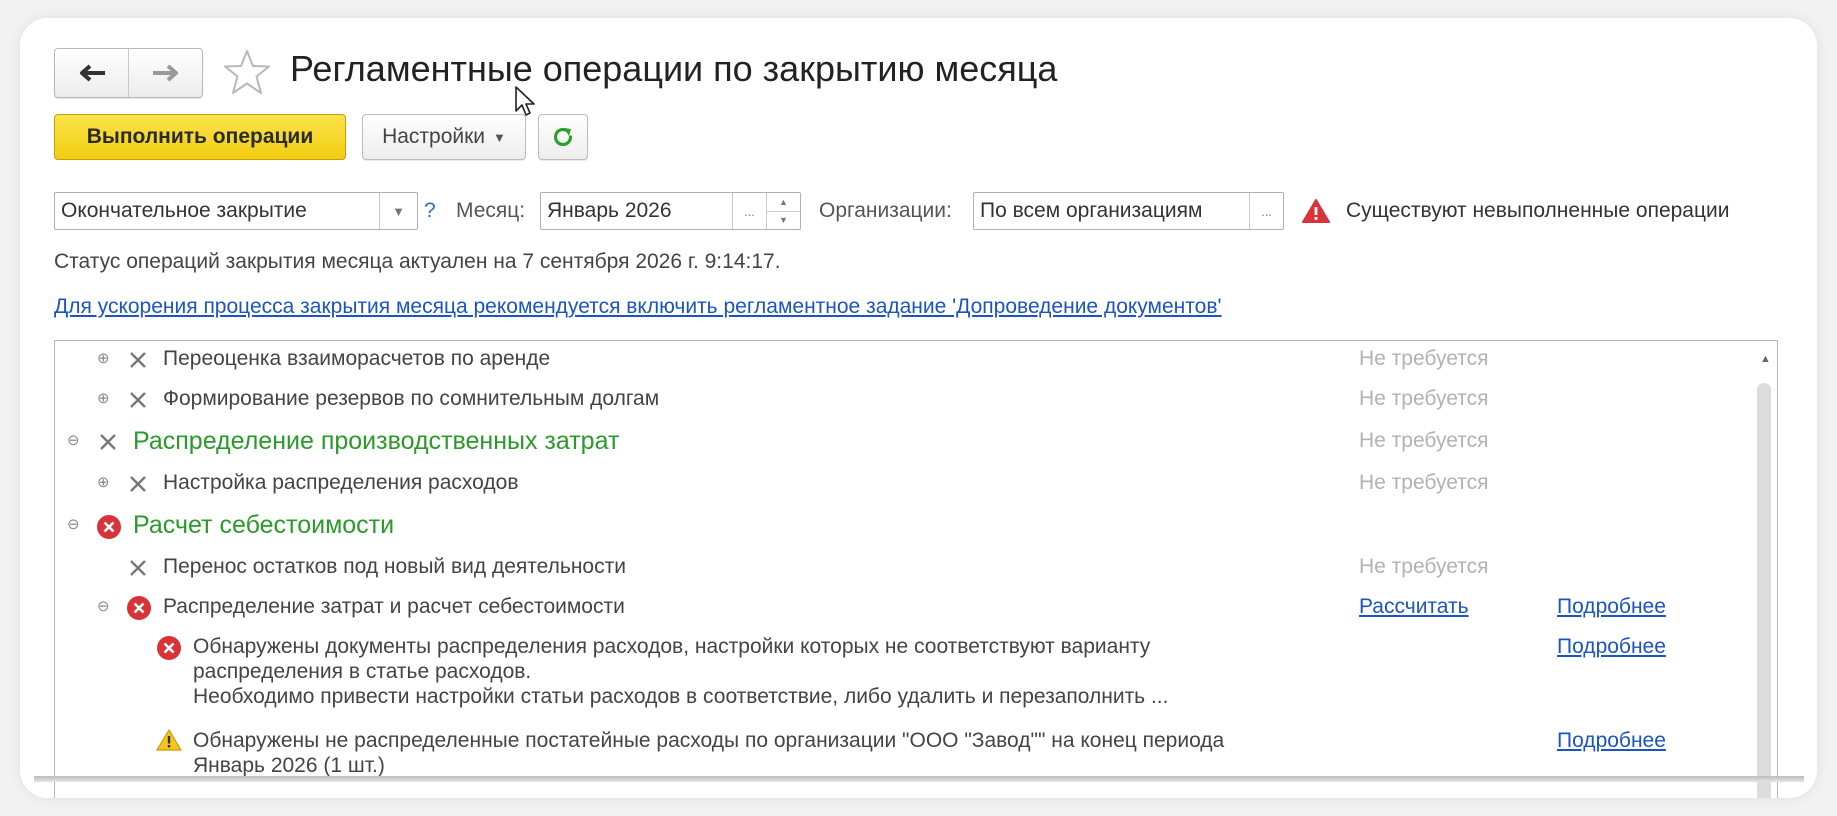 The width and height of the screenshot is (1837, 816). I want to click on dropdown-arrow-icon: ▼, so click(398, 211).